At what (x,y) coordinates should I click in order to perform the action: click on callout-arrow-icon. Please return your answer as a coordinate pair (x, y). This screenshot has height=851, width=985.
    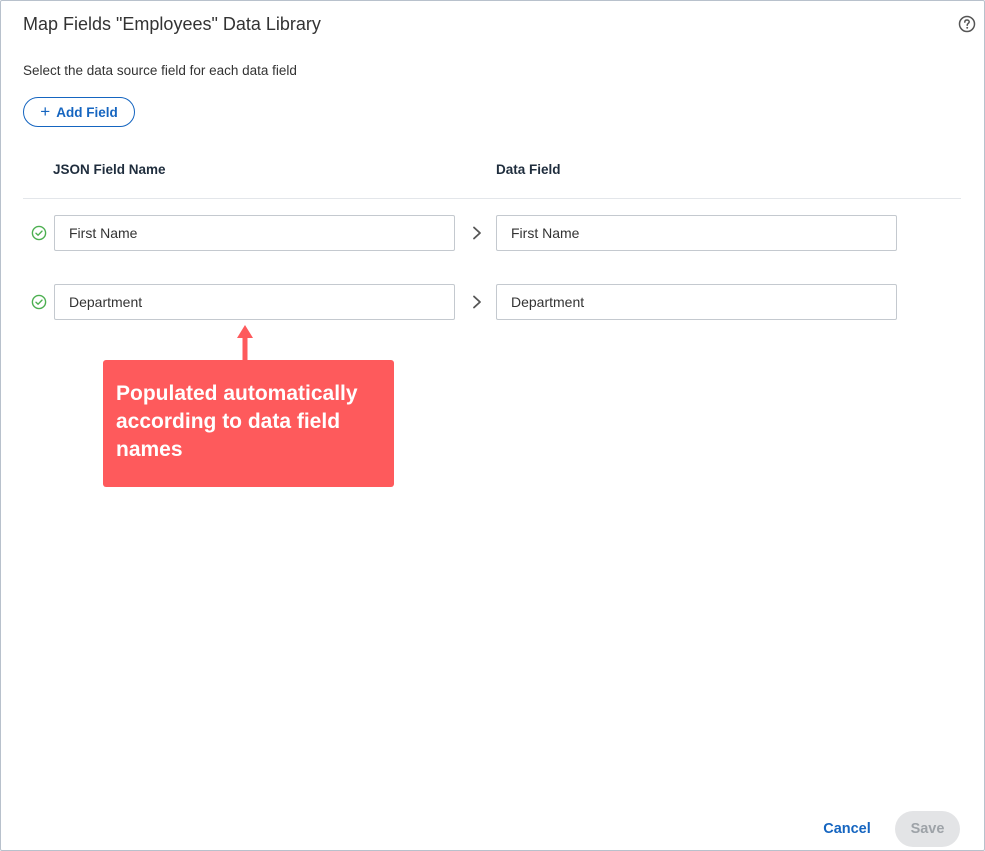
    Looking at the image, I should click on (245, 343).